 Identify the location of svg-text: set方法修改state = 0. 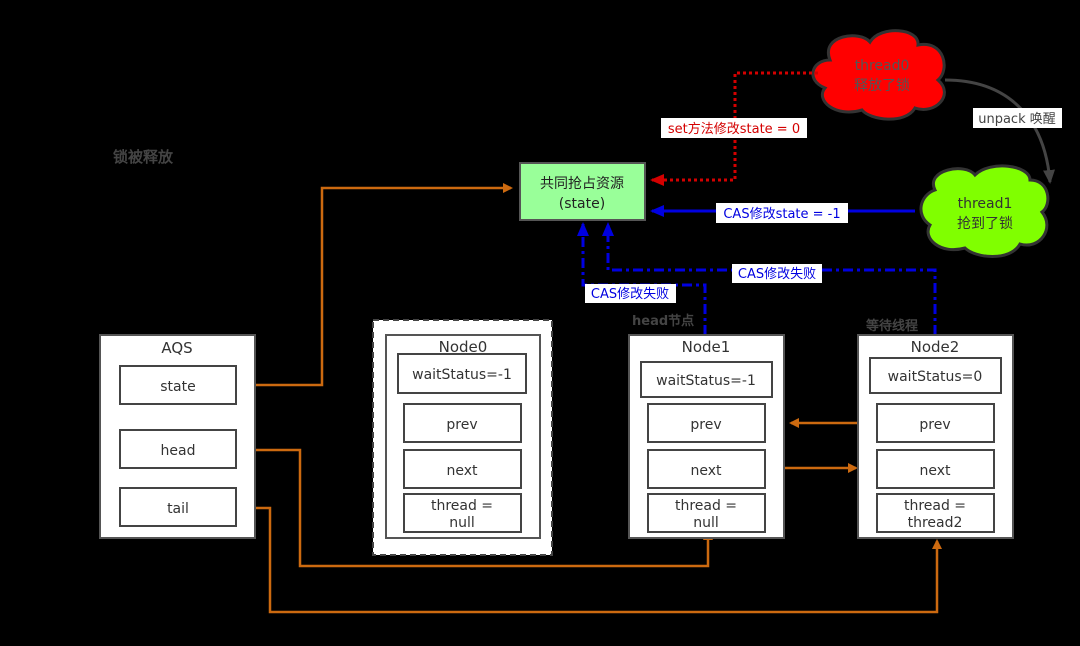
(734, 129).